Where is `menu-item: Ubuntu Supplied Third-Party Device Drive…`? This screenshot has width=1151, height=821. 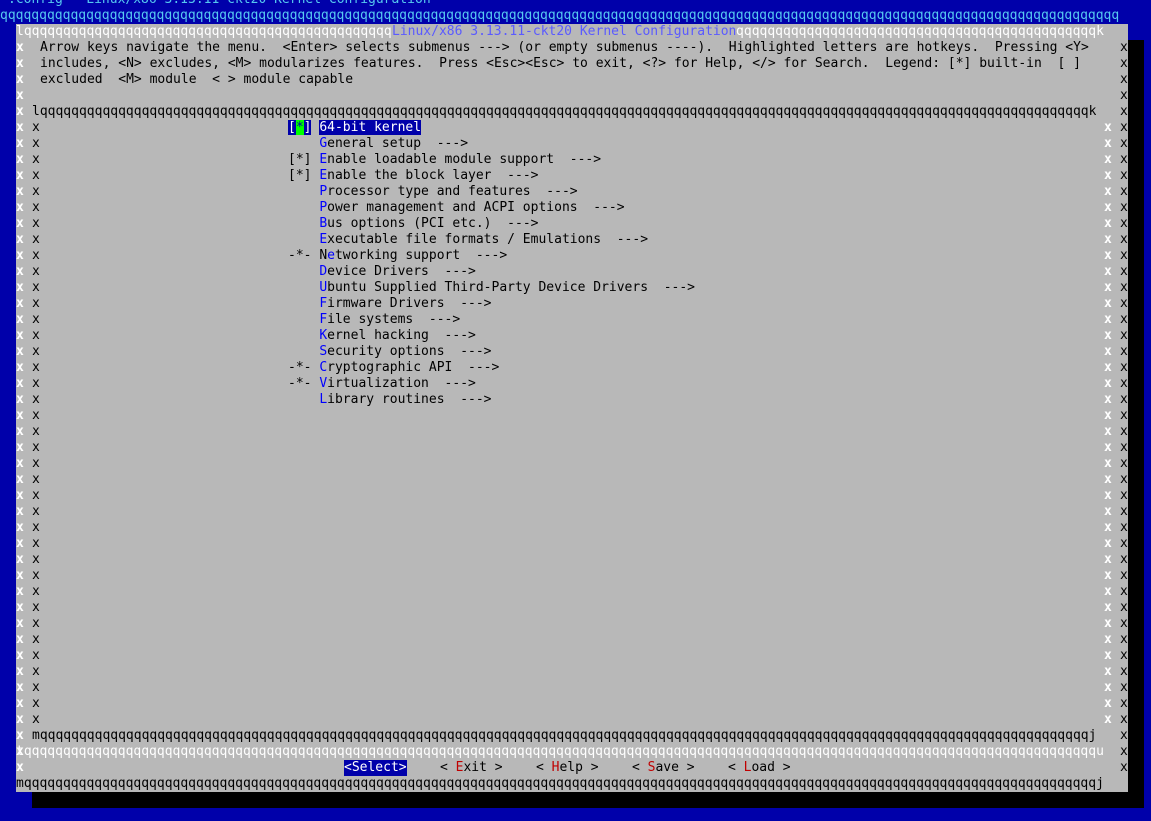
menu-item: Ubuntu Supplied Third-Party Device Drive… is located at coordinates (491, 288).